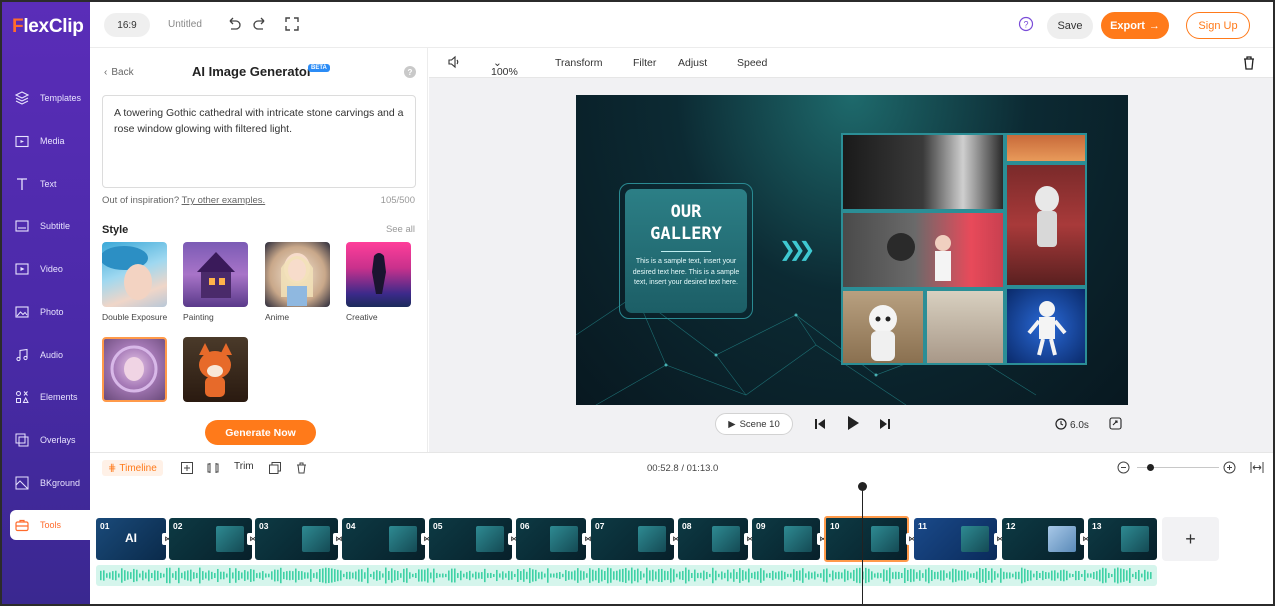 This screenshot has width=1275, height=606. What do you see at coordinates (234, 24) in the screenshot?
I see `undo-icon` at bounding box center [234, 24].